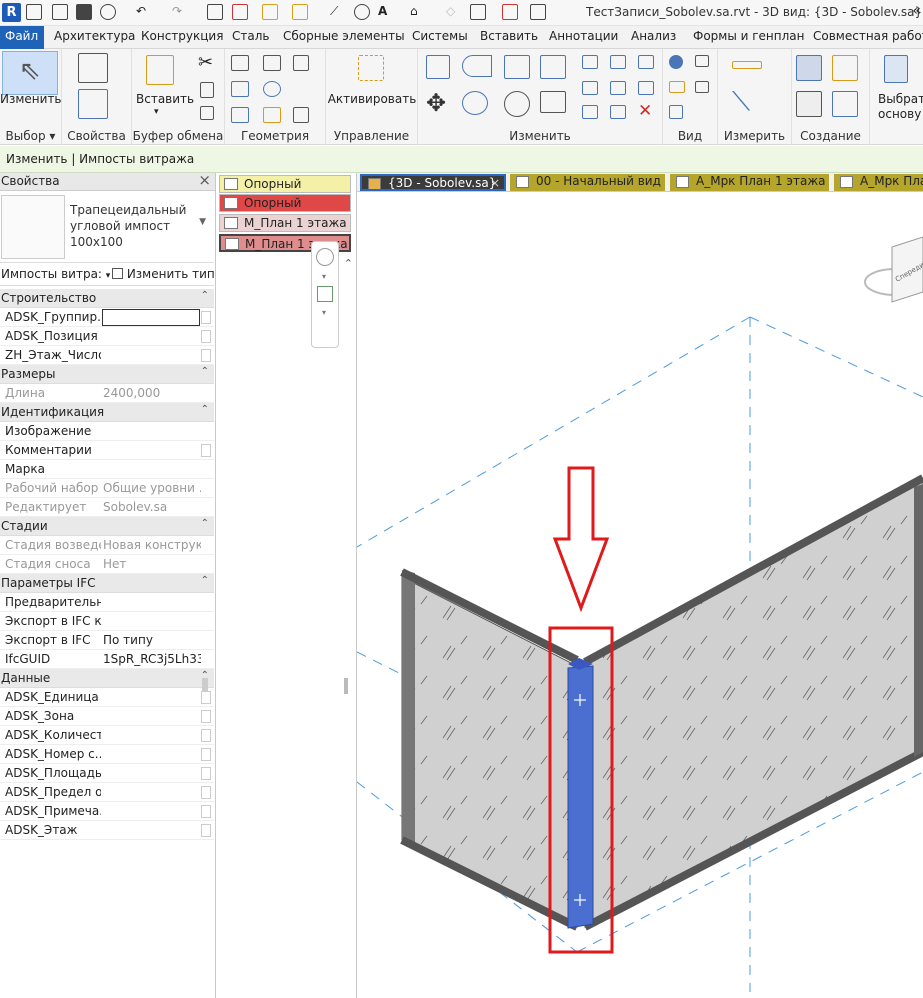  I want to click on create-assembly-icon, so click(809, 68).